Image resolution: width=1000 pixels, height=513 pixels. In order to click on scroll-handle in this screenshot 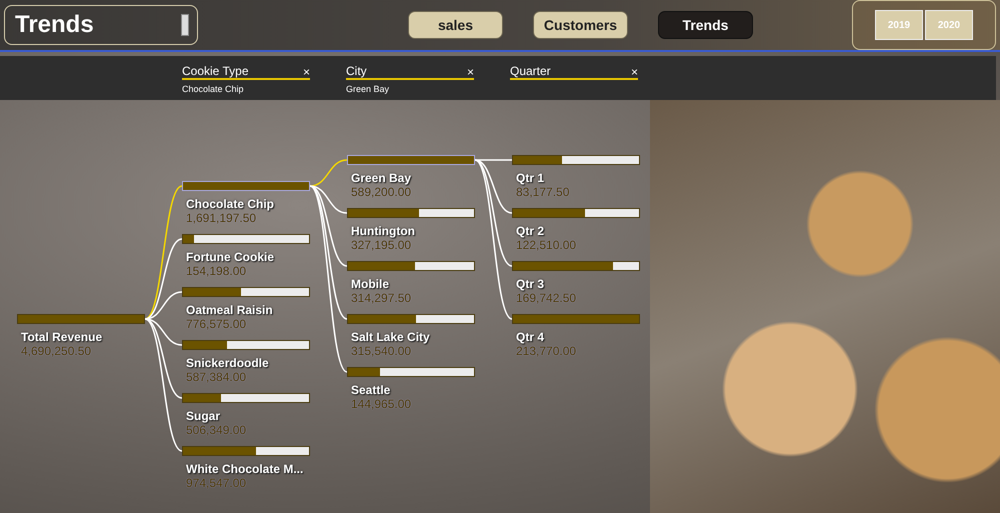, I will do `click(185, 25)`.